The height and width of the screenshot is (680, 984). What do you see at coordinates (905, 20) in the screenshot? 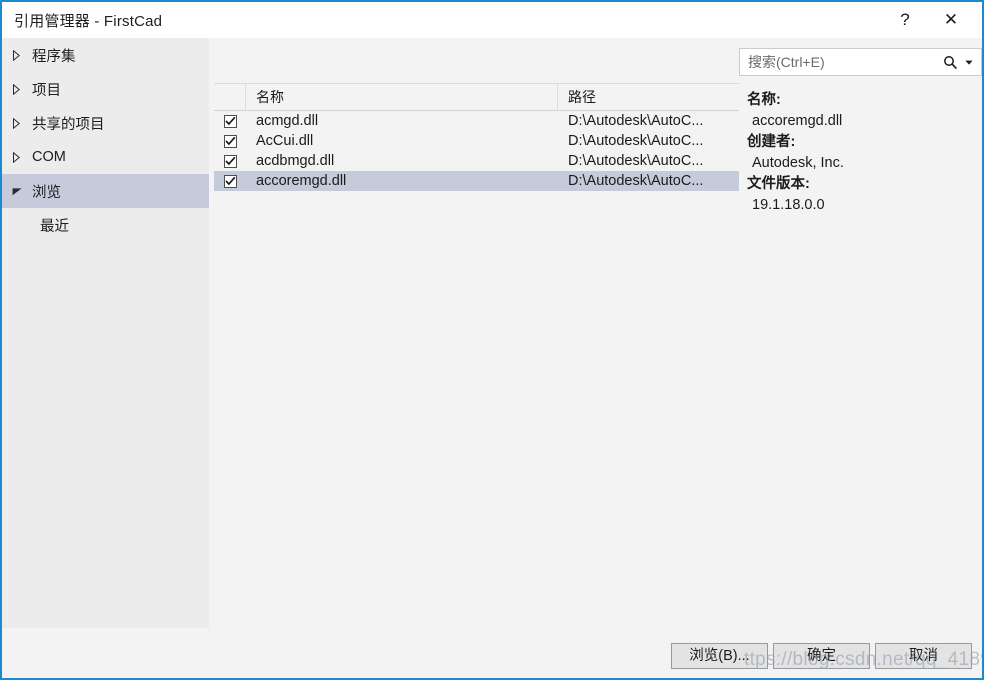
I see `help-icon: ?` at bounding box center [905, 20].